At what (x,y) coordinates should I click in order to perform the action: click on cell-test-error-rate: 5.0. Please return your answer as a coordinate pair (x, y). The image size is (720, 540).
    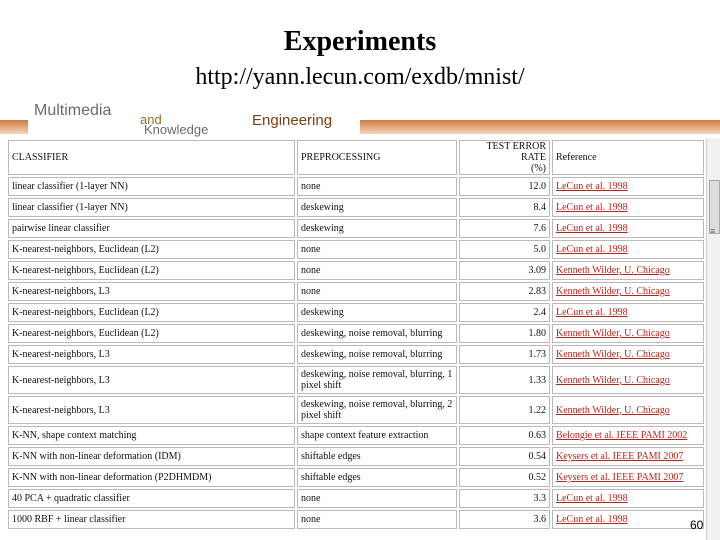
    Looking at the image, I should click on (504, 249).